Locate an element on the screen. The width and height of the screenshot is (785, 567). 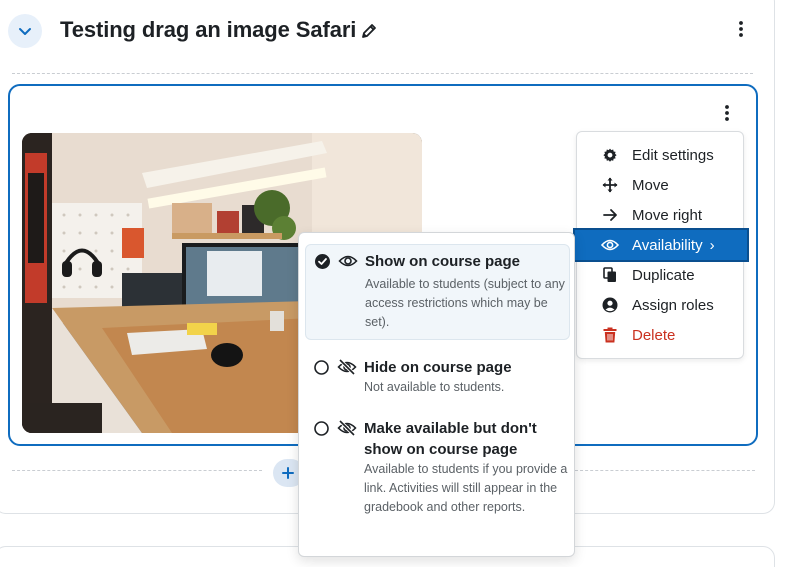
menu-item-edit-settings: Edit settings is located at coordinates (660, 155).